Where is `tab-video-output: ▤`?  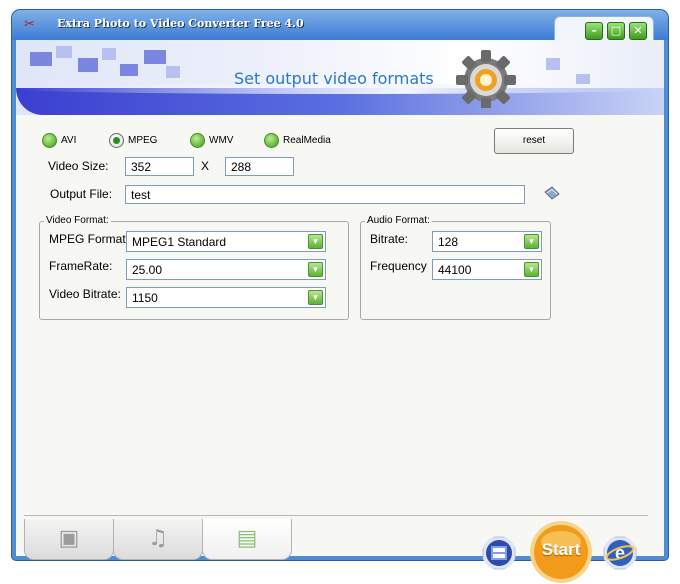
tab-video-output: ▤ is located at coordinates (247, 539).